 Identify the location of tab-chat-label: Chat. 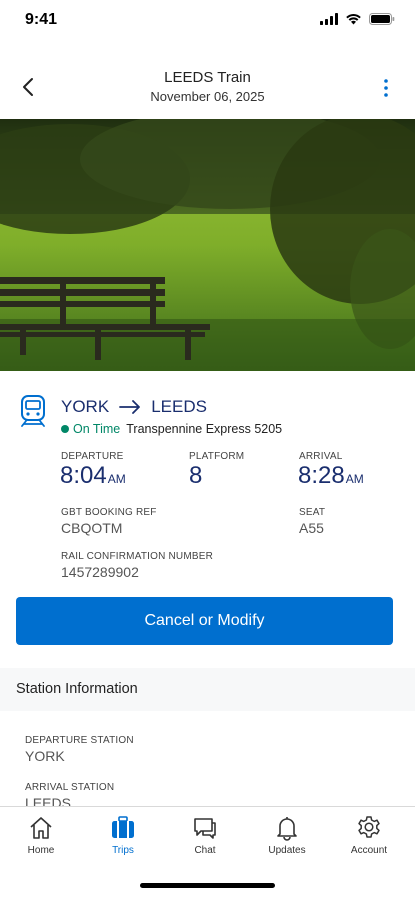
(205, 850).